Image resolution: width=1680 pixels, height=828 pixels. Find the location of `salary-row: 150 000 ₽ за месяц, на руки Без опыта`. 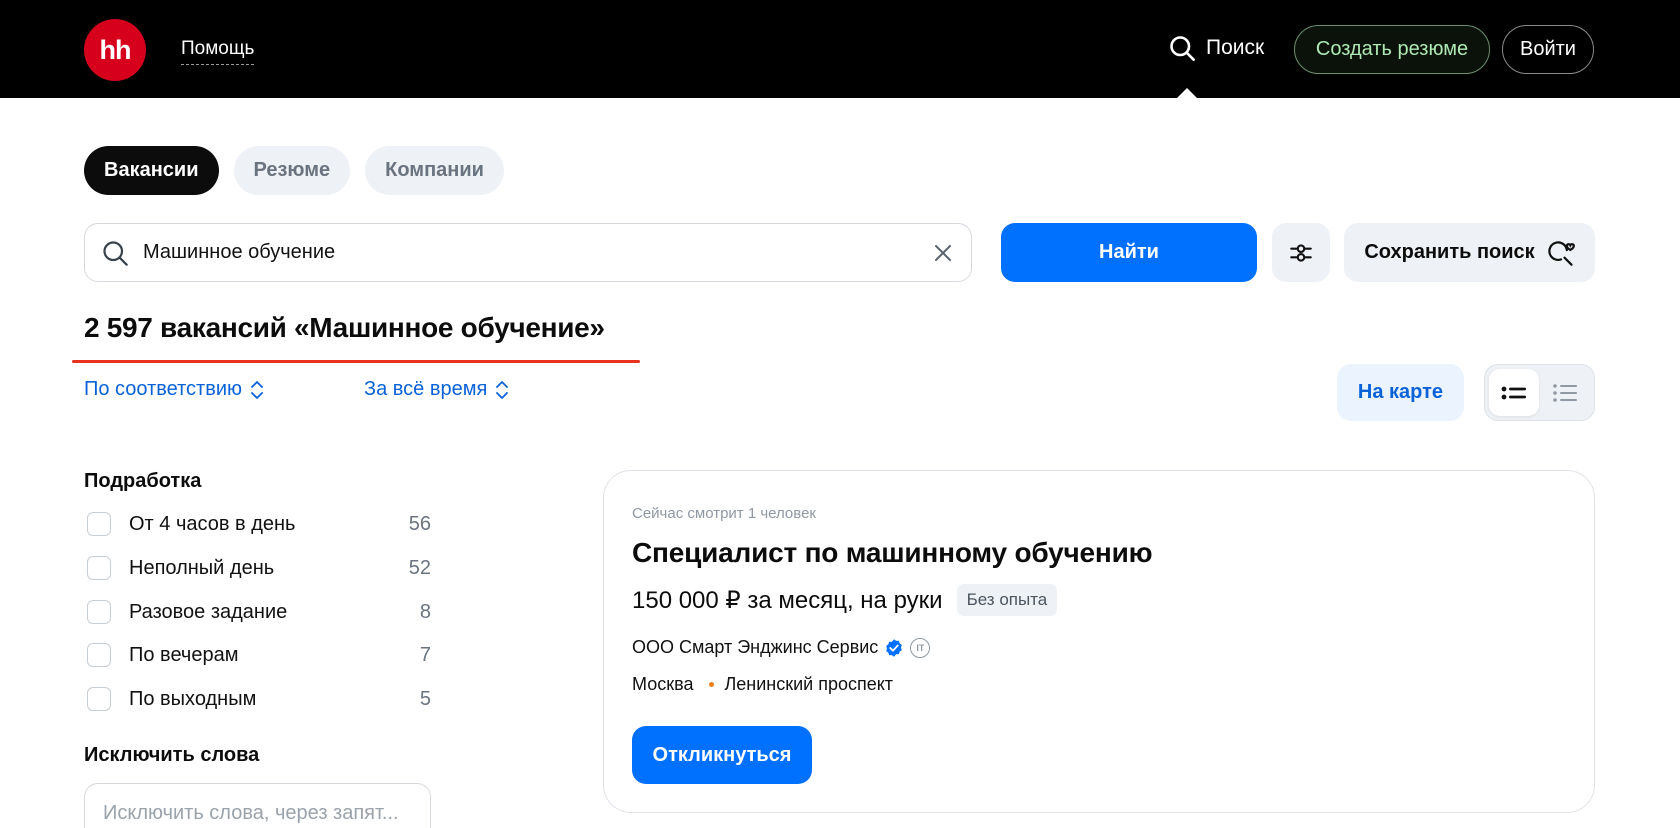

salary-row: 150 000 ₽ за месяц, на руки Без опыта is located at coordinates (845, 600).